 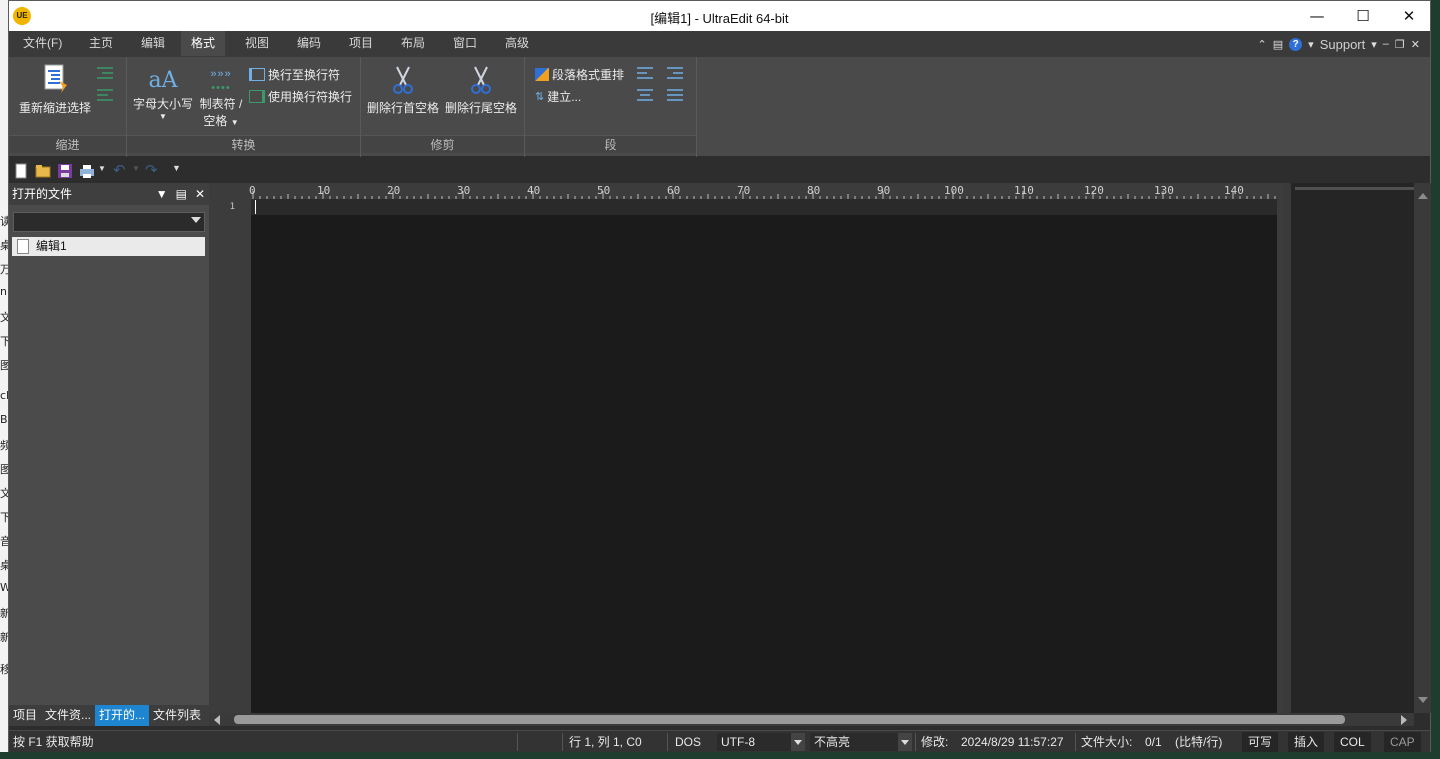 What do you see at coordinates (610, 144) in the screenshot?
I see `ribbon-group-label: 段` at bounding box center [610, 144].